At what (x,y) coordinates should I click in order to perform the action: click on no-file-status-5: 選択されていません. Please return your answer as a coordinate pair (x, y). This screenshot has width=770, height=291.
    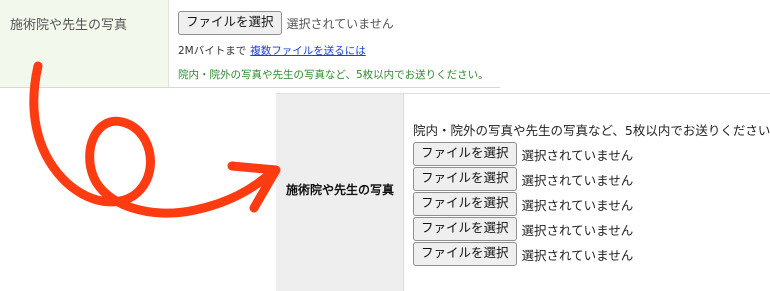
    Looking at the image, I should click on (577, 255).